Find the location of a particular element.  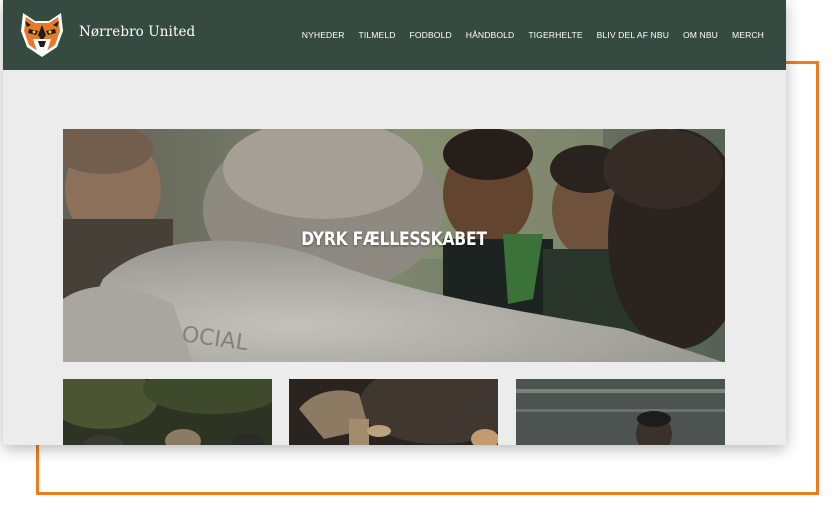

brand-name: Nørrebro United is located at coordinates (137, 32).